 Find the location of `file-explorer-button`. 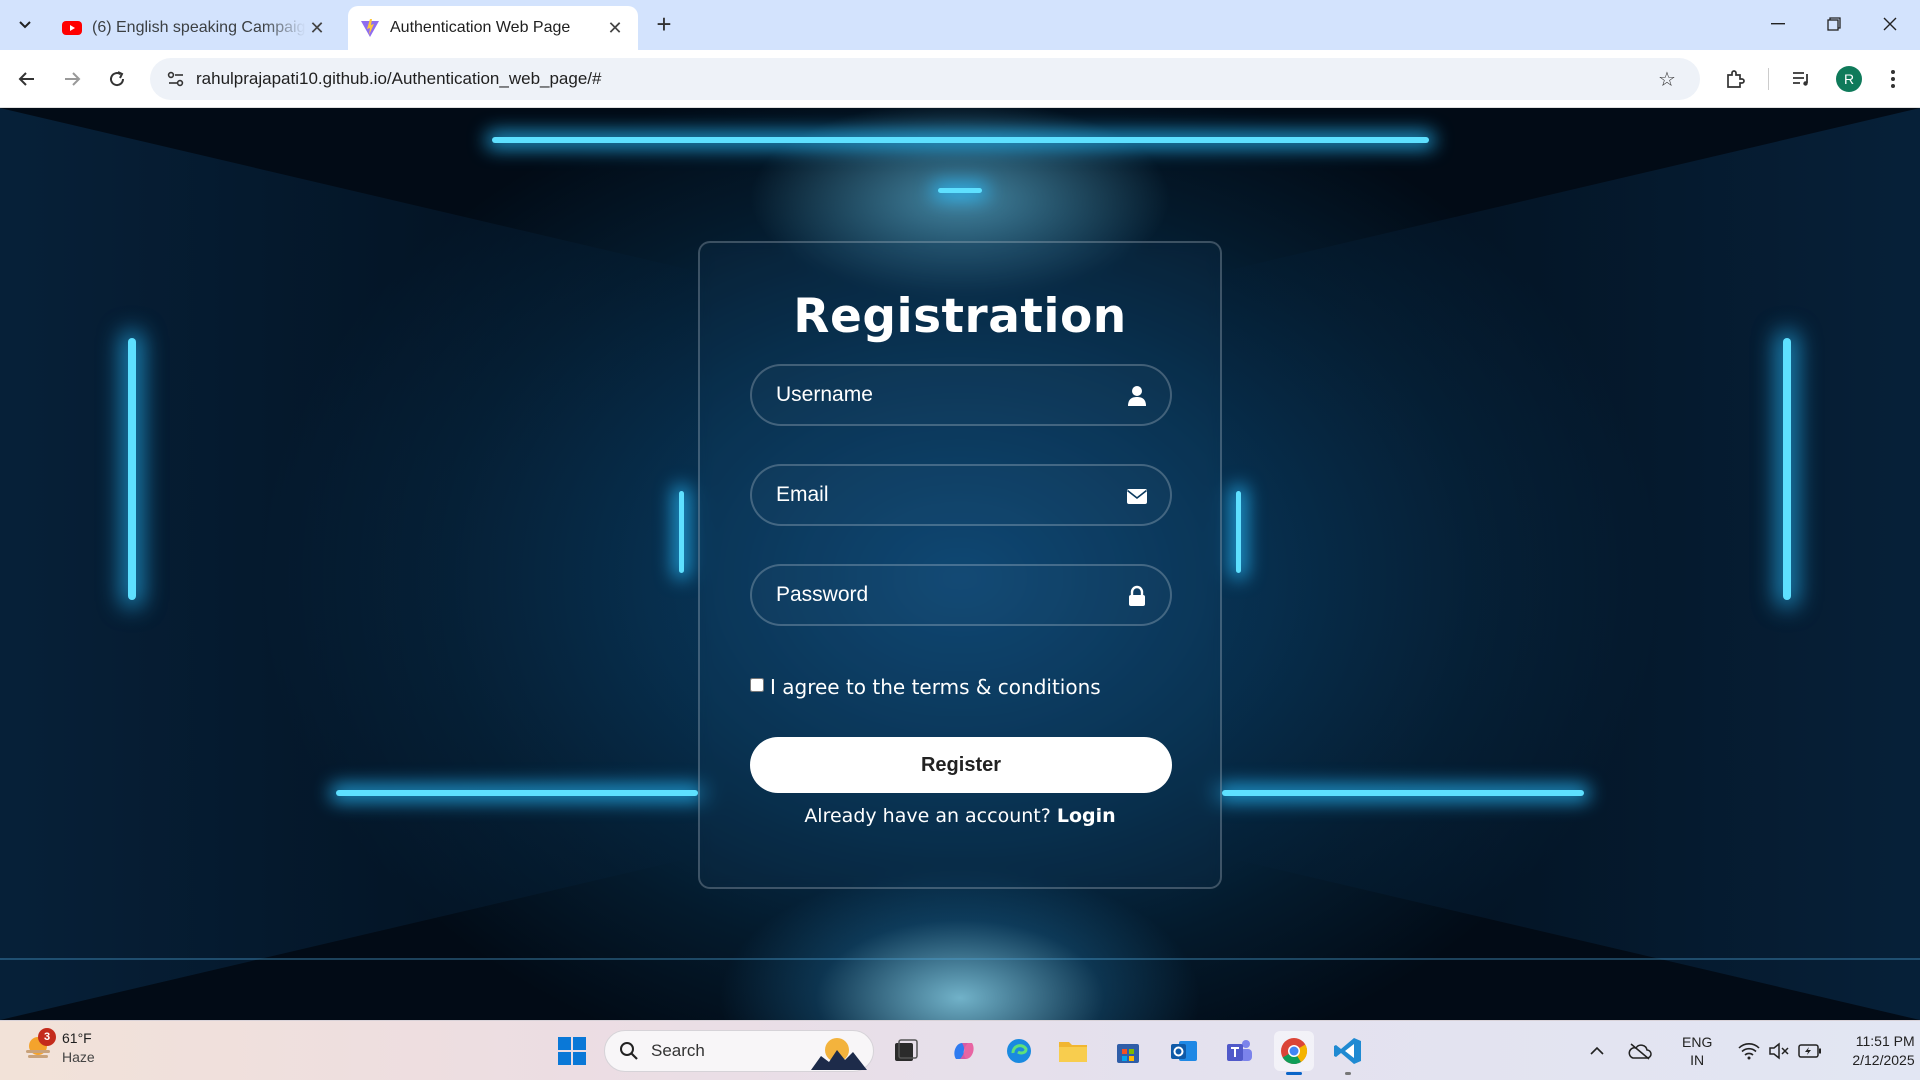

file-explorer-button is located at coordinates (1073, 1051).